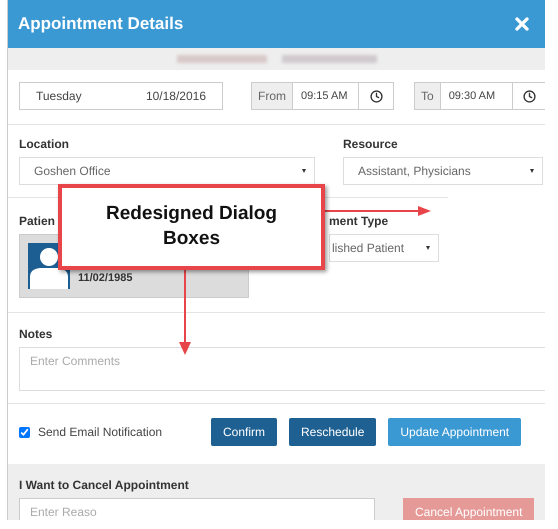 The width and height of the screenshot is (558, 529). What do you see at coordinates (359, 221) in the screenshot?
I see `appointment-type-label: ment Type` at bounding box center [359, 221].